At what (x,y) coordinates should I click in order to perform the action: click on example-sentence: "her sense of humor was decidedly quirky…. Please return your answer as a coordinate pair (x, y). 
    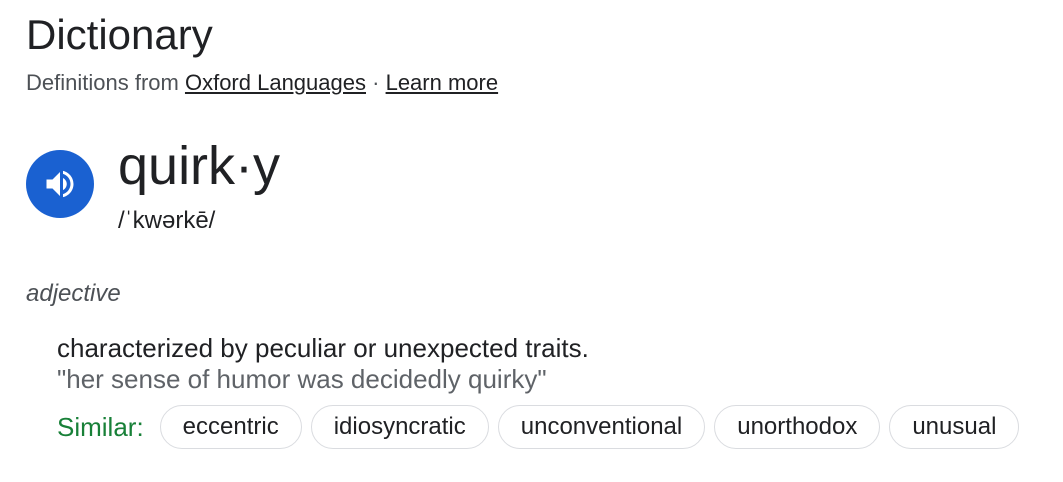
    Looking at the image, I should click on (302, 379).